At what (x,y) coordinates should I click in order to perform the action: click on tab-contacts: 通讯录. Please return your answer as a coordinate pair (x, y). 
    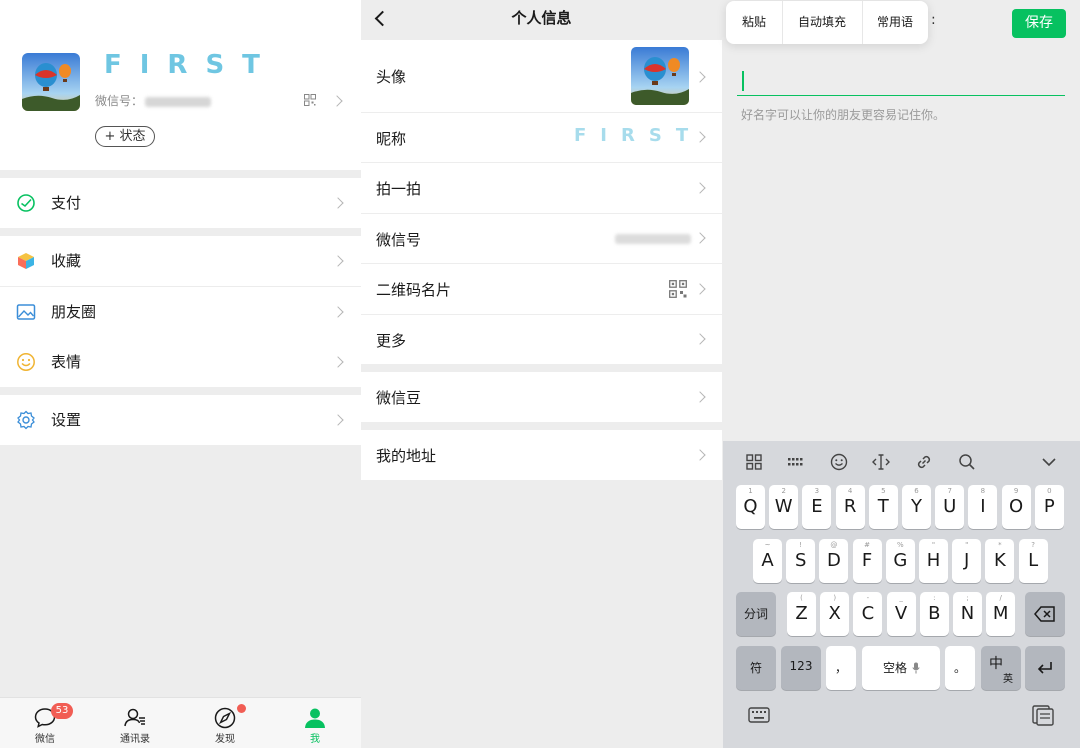
    Looking at the image, I should click on (135, 723).